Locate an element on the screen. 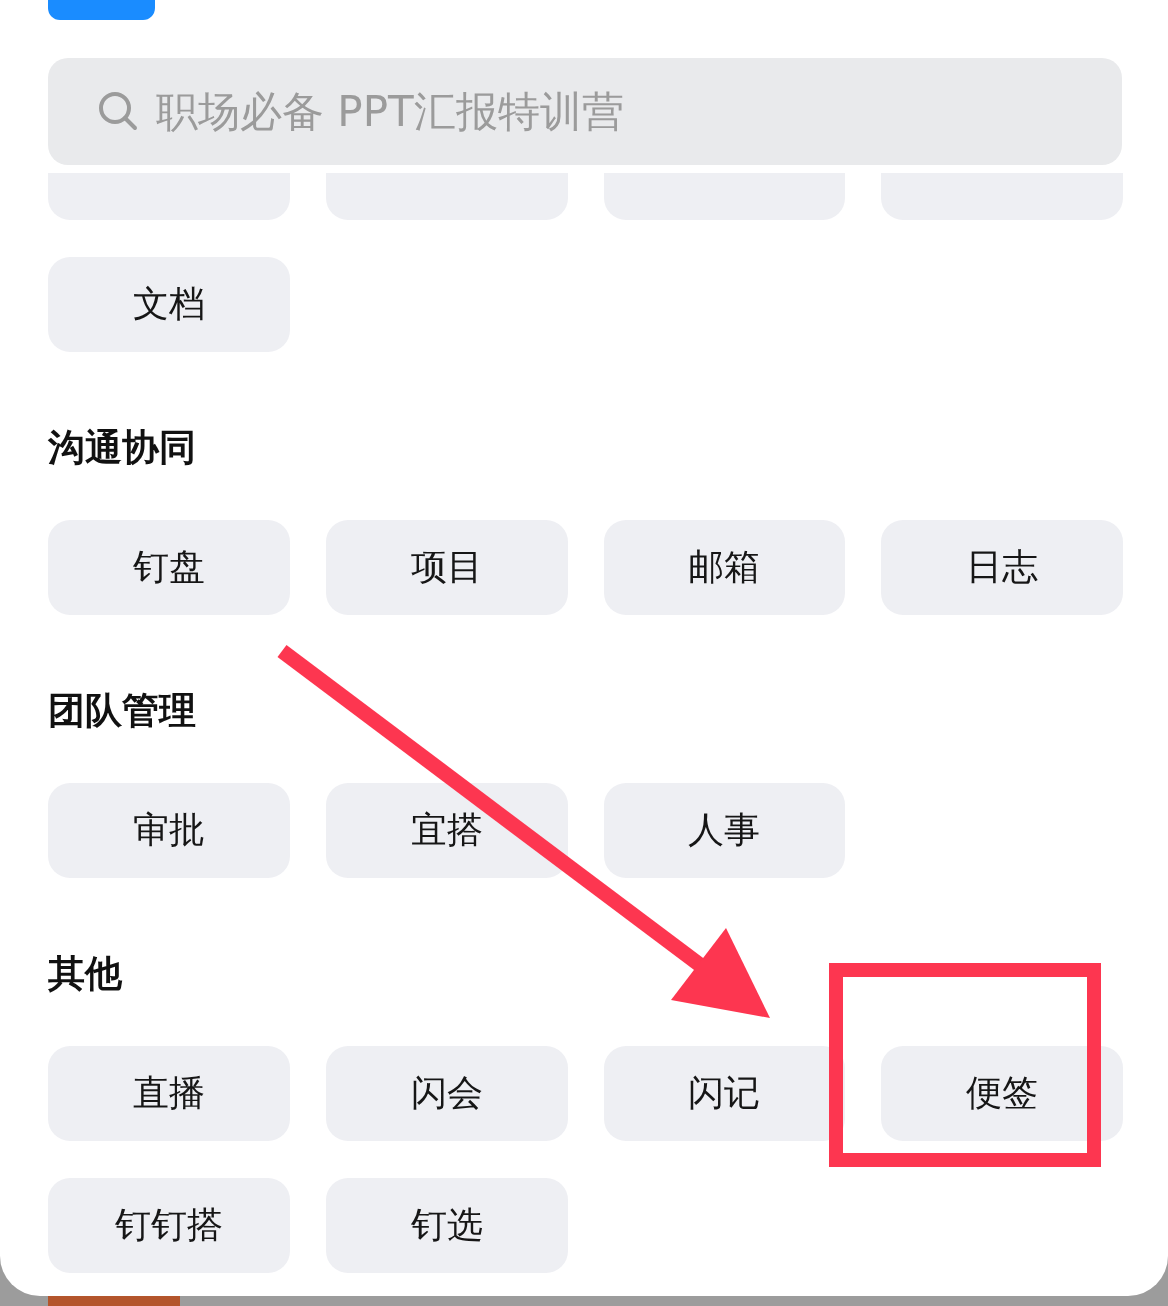 The image size is (1168, 1306). app-tile: 项目 is located at coordinates (446, 567).